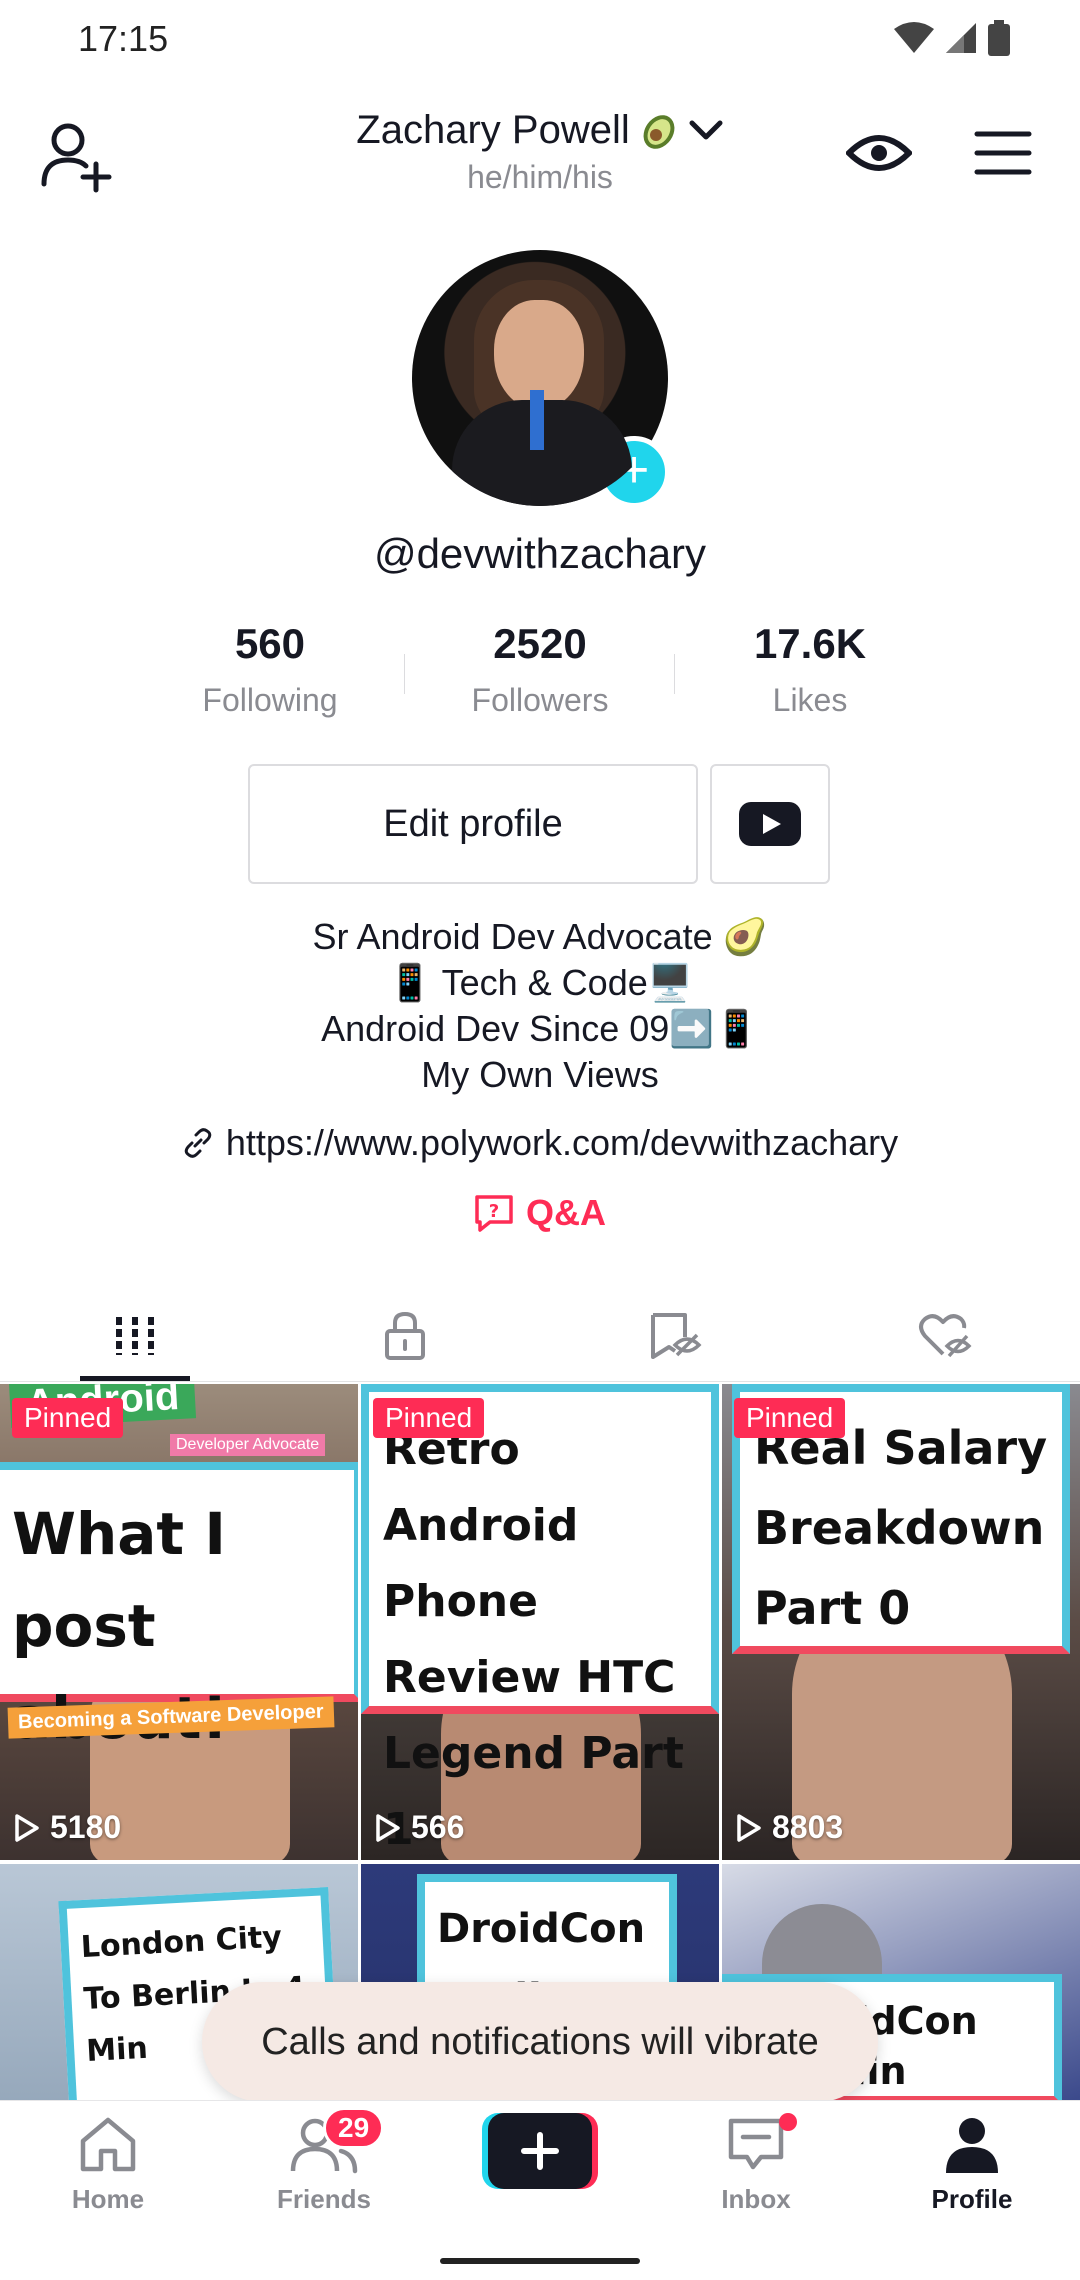 The image size is (1080, 2280). What do you see at coordinates (808, 1827) in the screenshot?
I see `view-count-value: 8803` at bounding box center [808, 1827].